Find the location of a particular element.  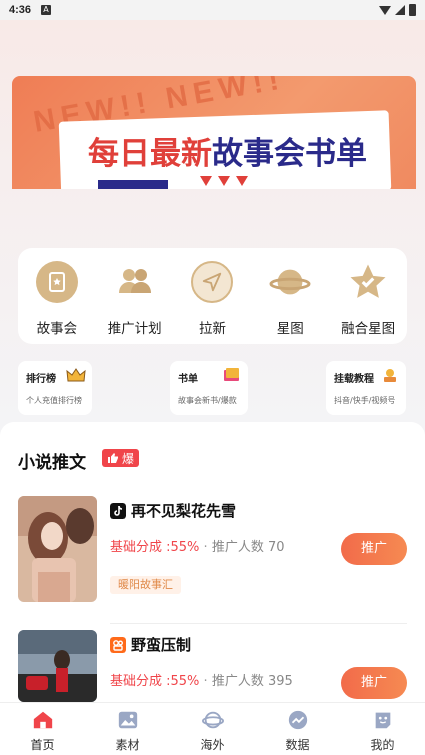

book-title: 野蛮压制 is located at coordinates (161, 645).